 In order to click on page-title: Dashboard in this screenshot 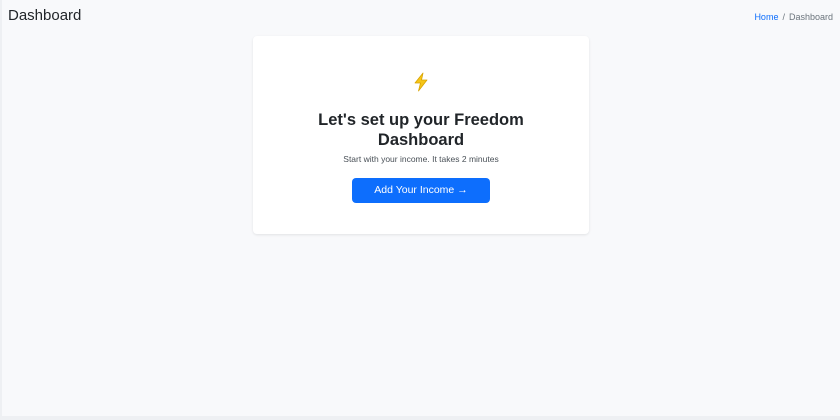, I will do `click(45, 15)`.